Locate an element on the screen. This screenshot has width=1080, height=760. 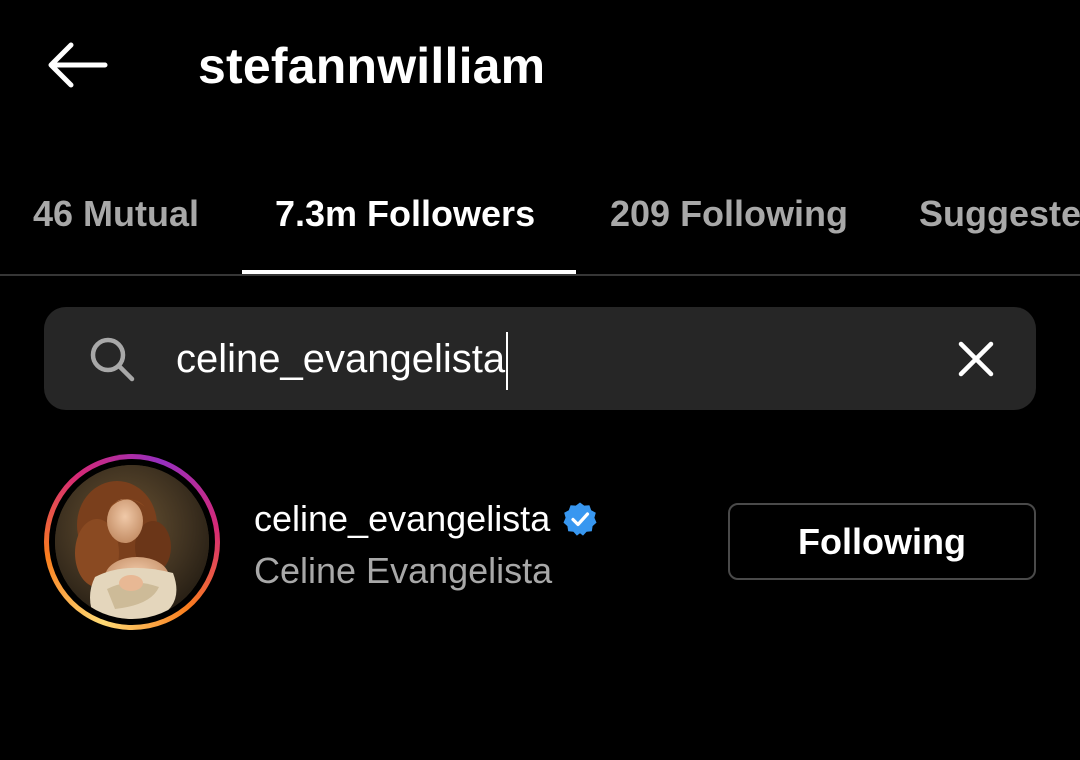
avatar-ring-gap is located at coordinates (132, 542).